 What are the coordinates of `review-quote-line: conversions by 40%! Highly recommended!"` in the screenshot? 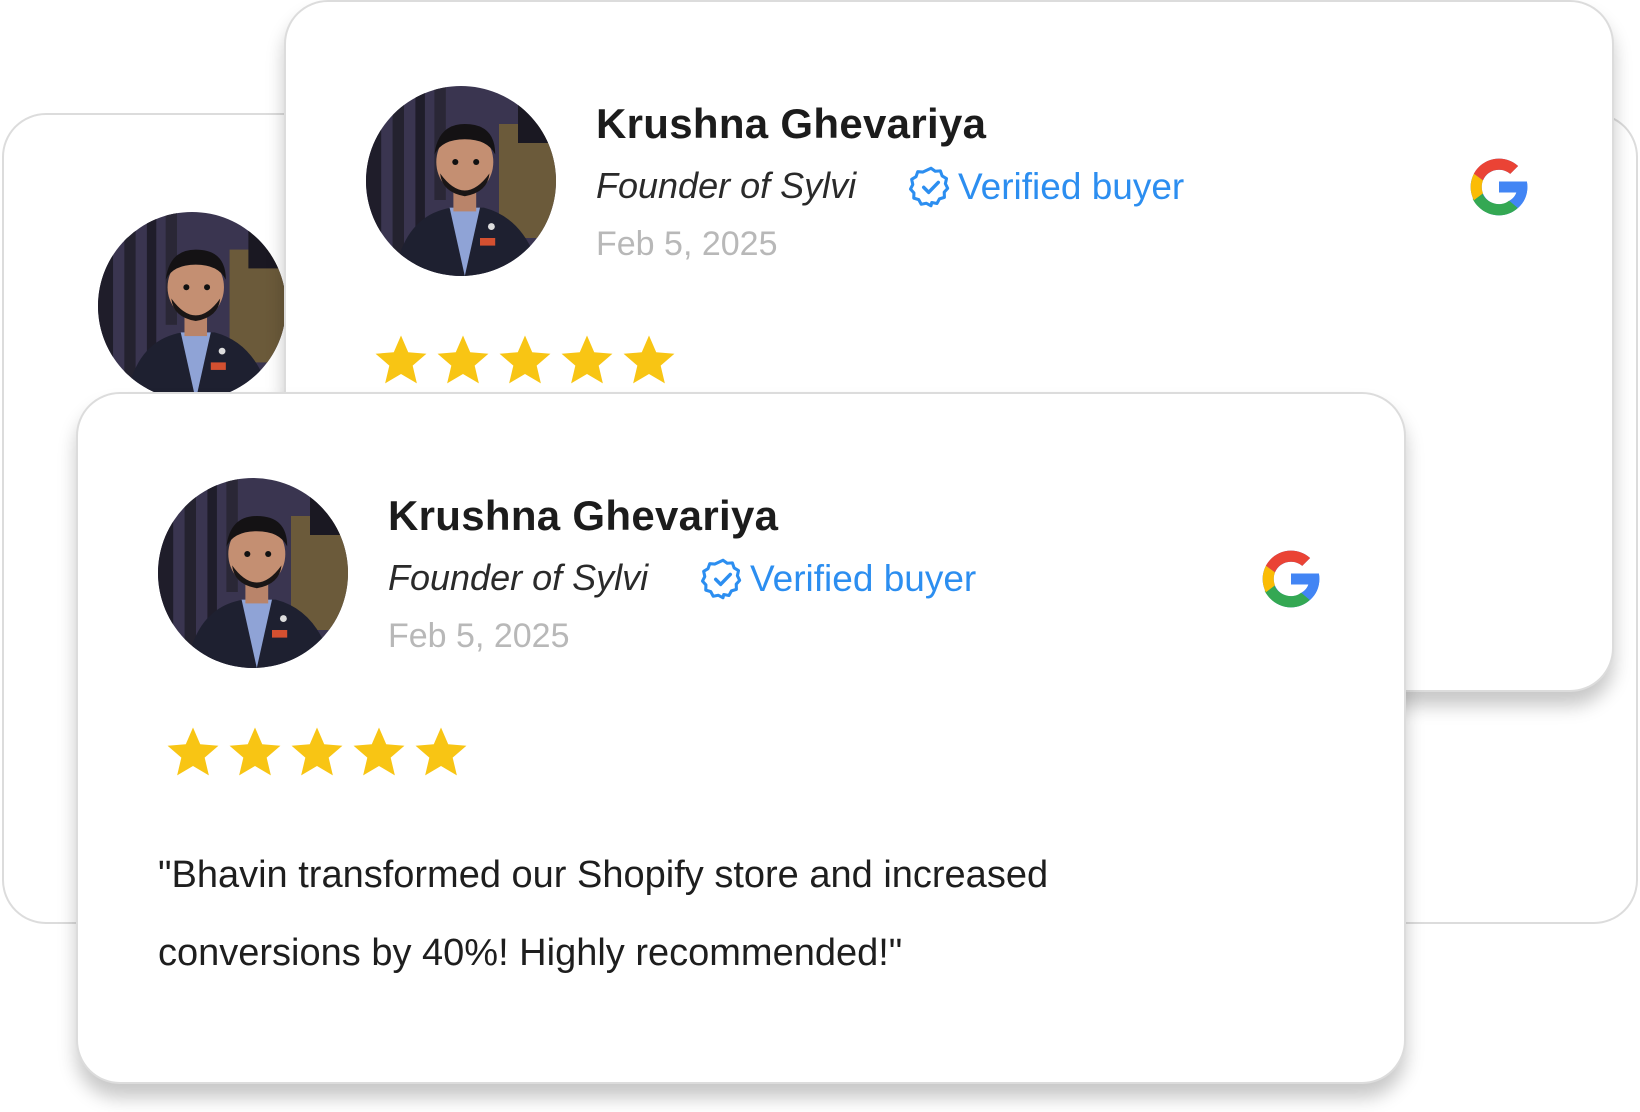 It's located at (530, 953).